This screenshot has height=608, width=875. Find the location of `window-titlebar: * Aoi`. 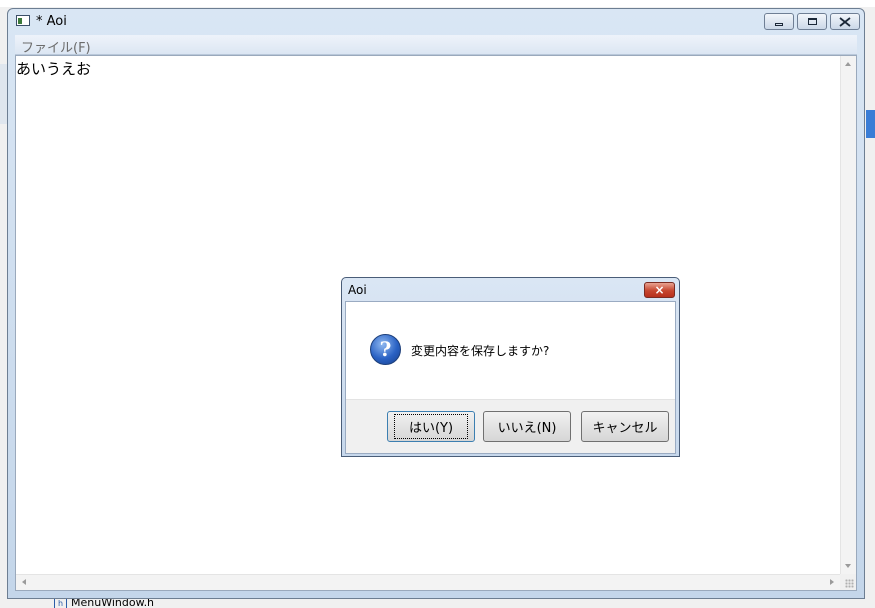

window-titlebar: * Aoi is located at coordinates (436, 22).